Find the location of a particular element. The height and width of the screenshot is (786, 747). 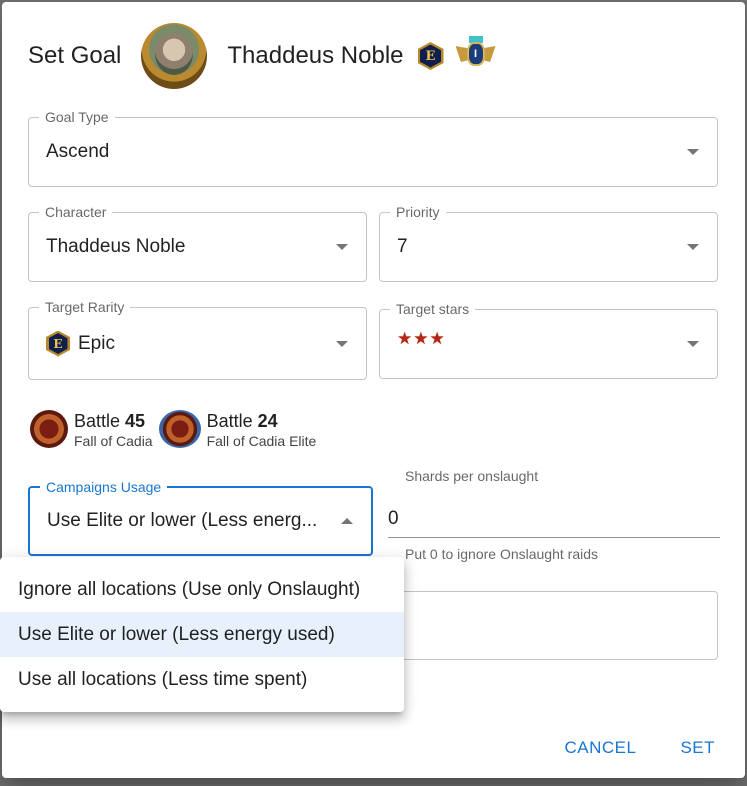

character-value: Thaddeus Noble is located at coordinates (116, 246).